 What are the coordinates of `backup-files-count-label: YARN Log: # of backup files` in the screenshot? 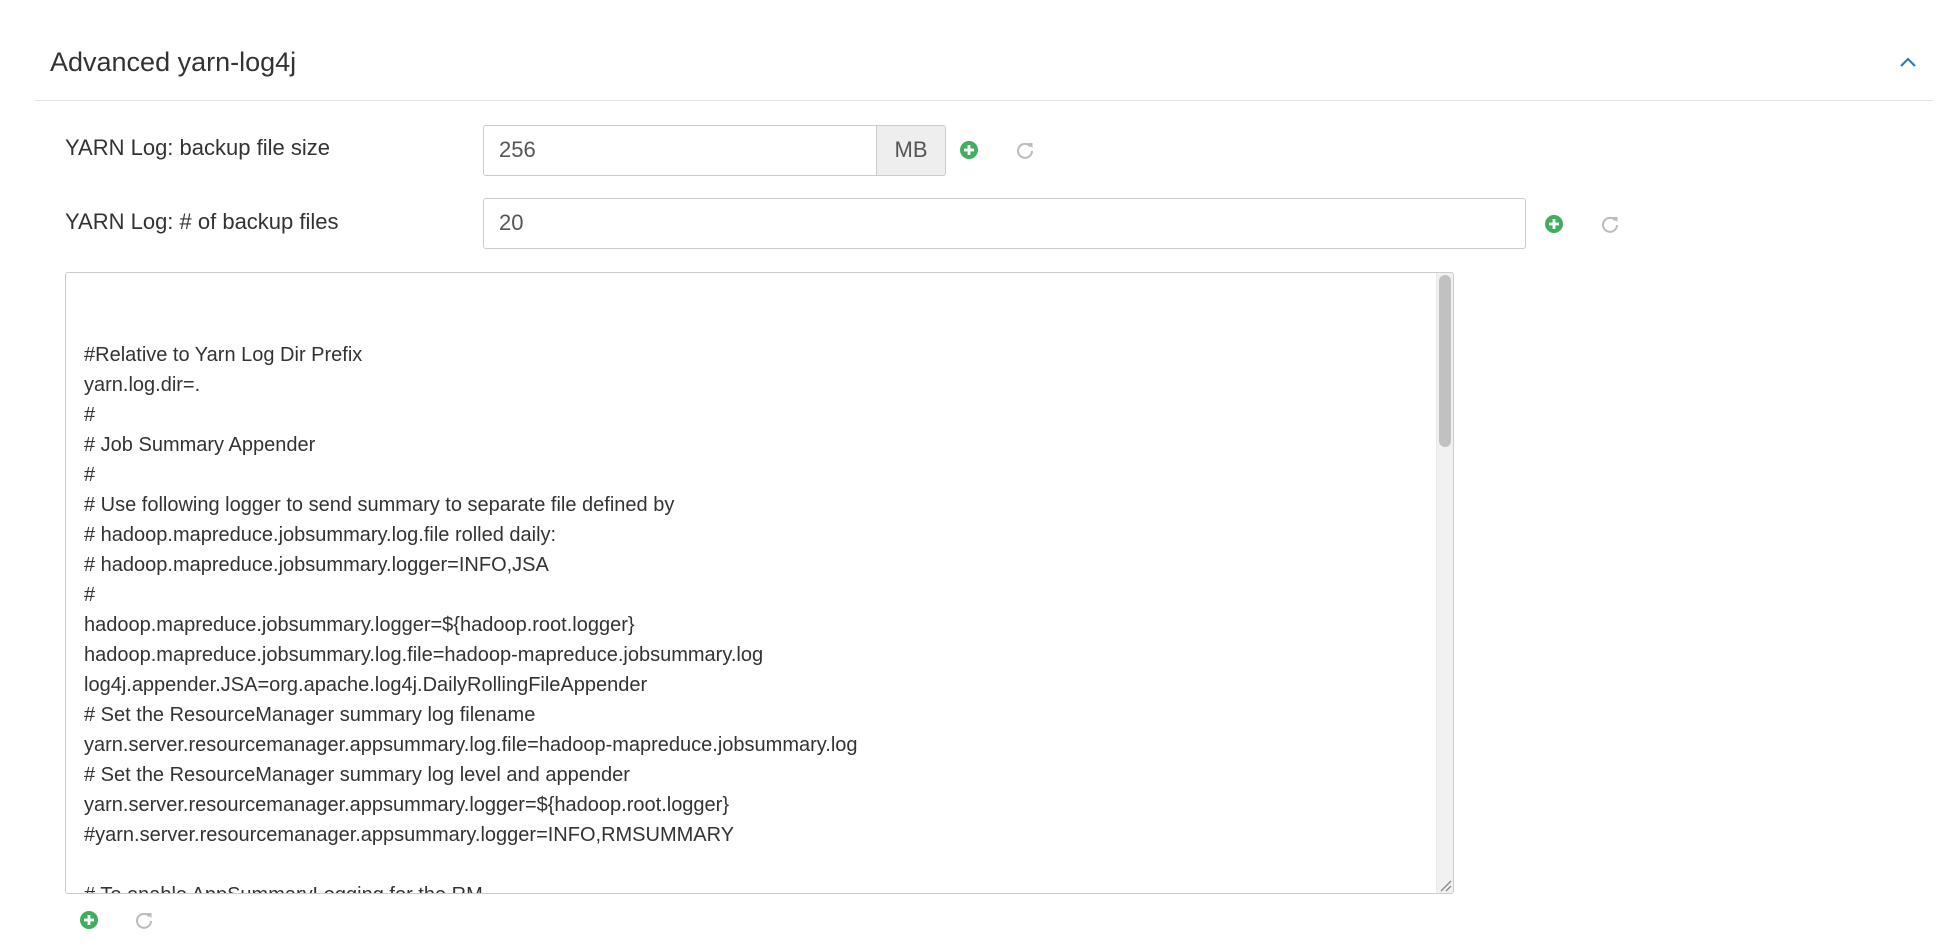 It's located at (202, 221).